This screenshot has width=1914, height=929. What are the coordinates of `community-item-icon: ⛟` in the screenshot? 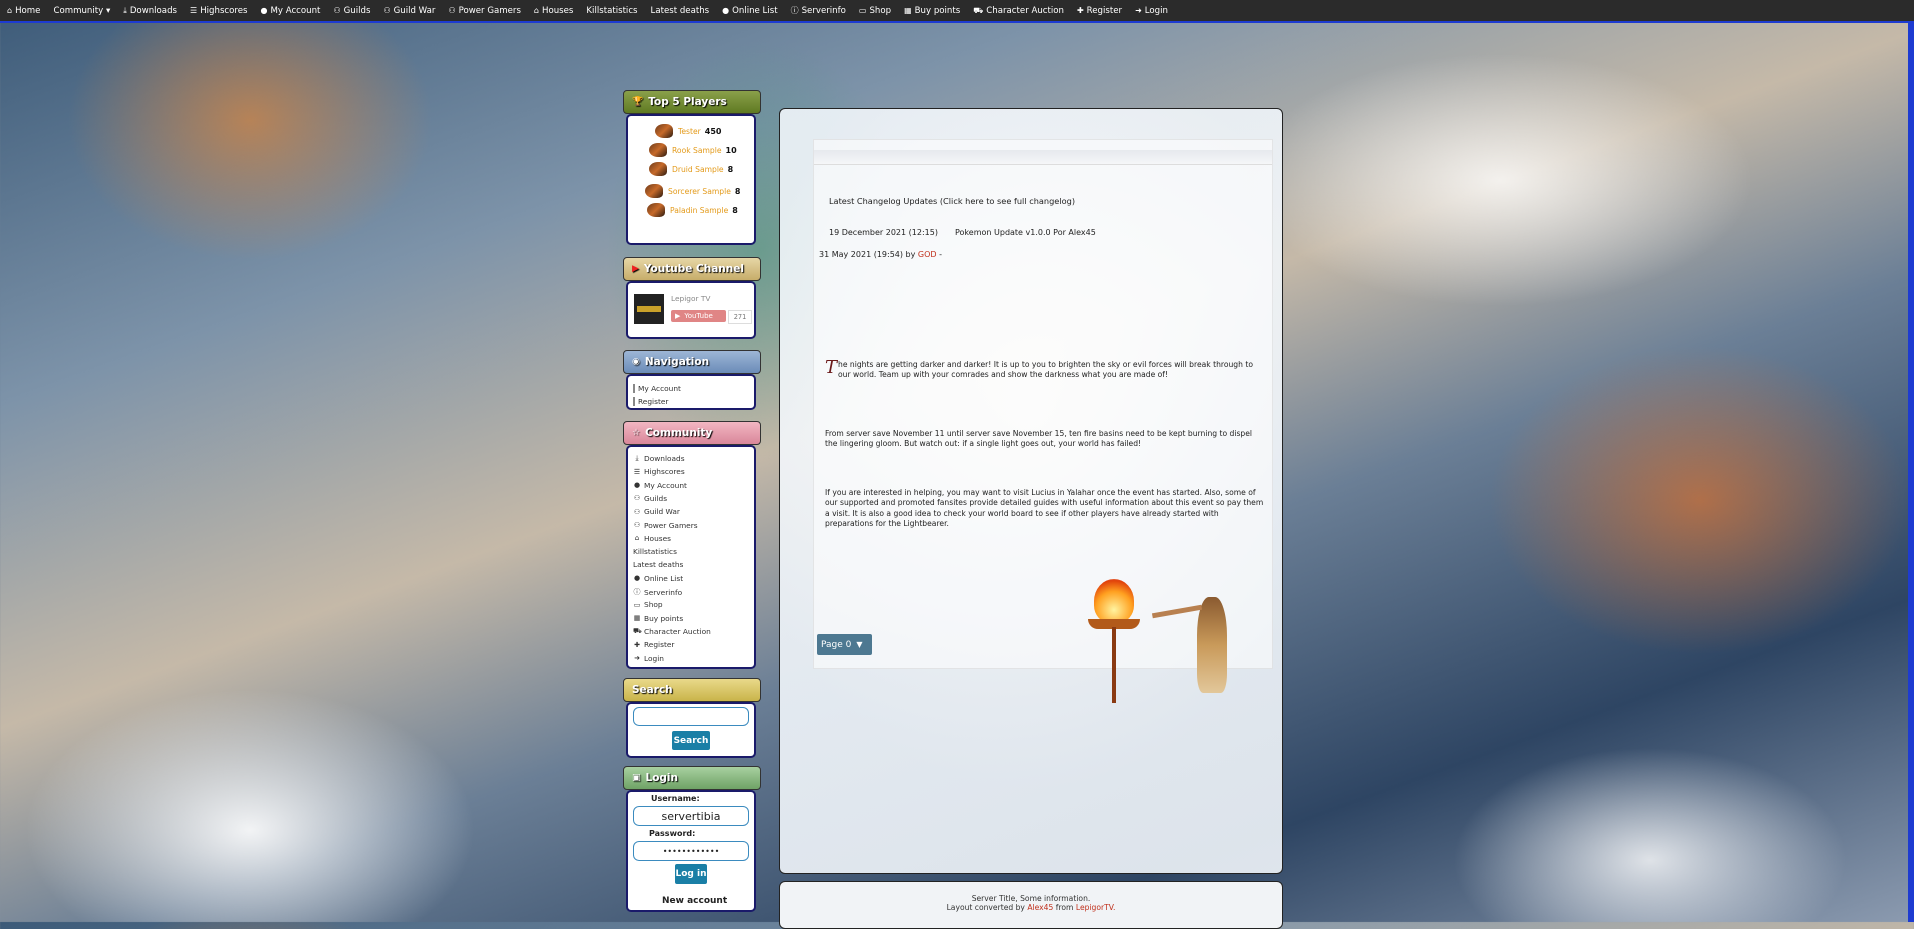 It's located at (637, 630).